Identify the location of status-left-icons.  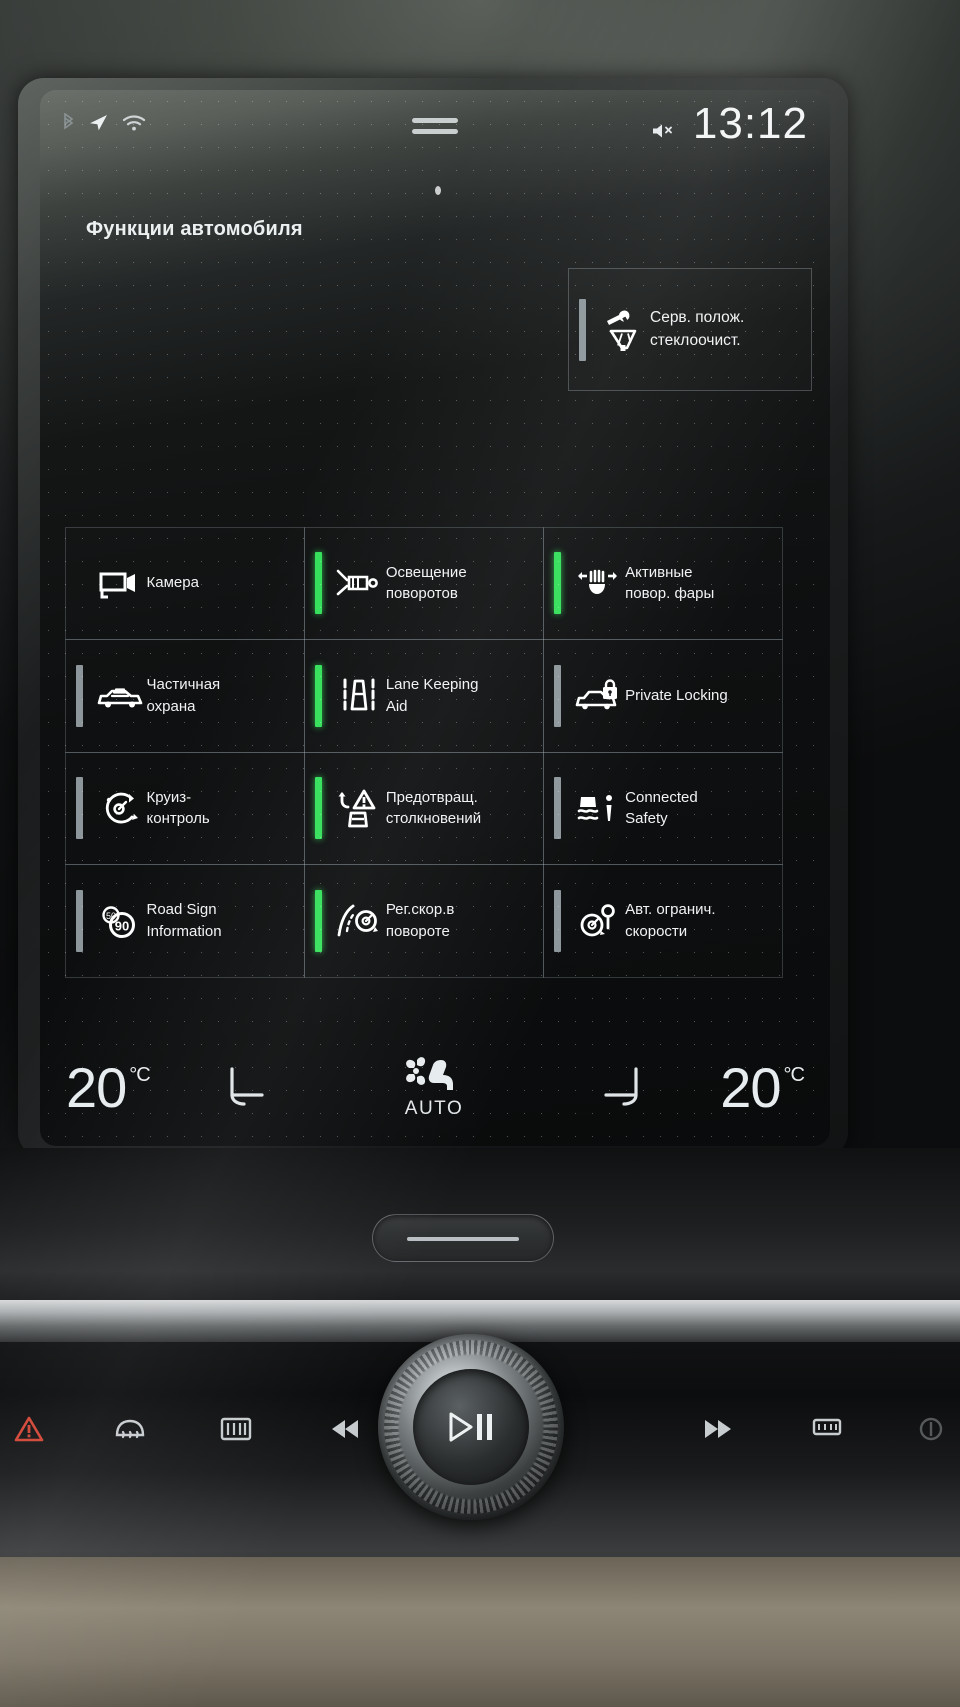
(104, 122).